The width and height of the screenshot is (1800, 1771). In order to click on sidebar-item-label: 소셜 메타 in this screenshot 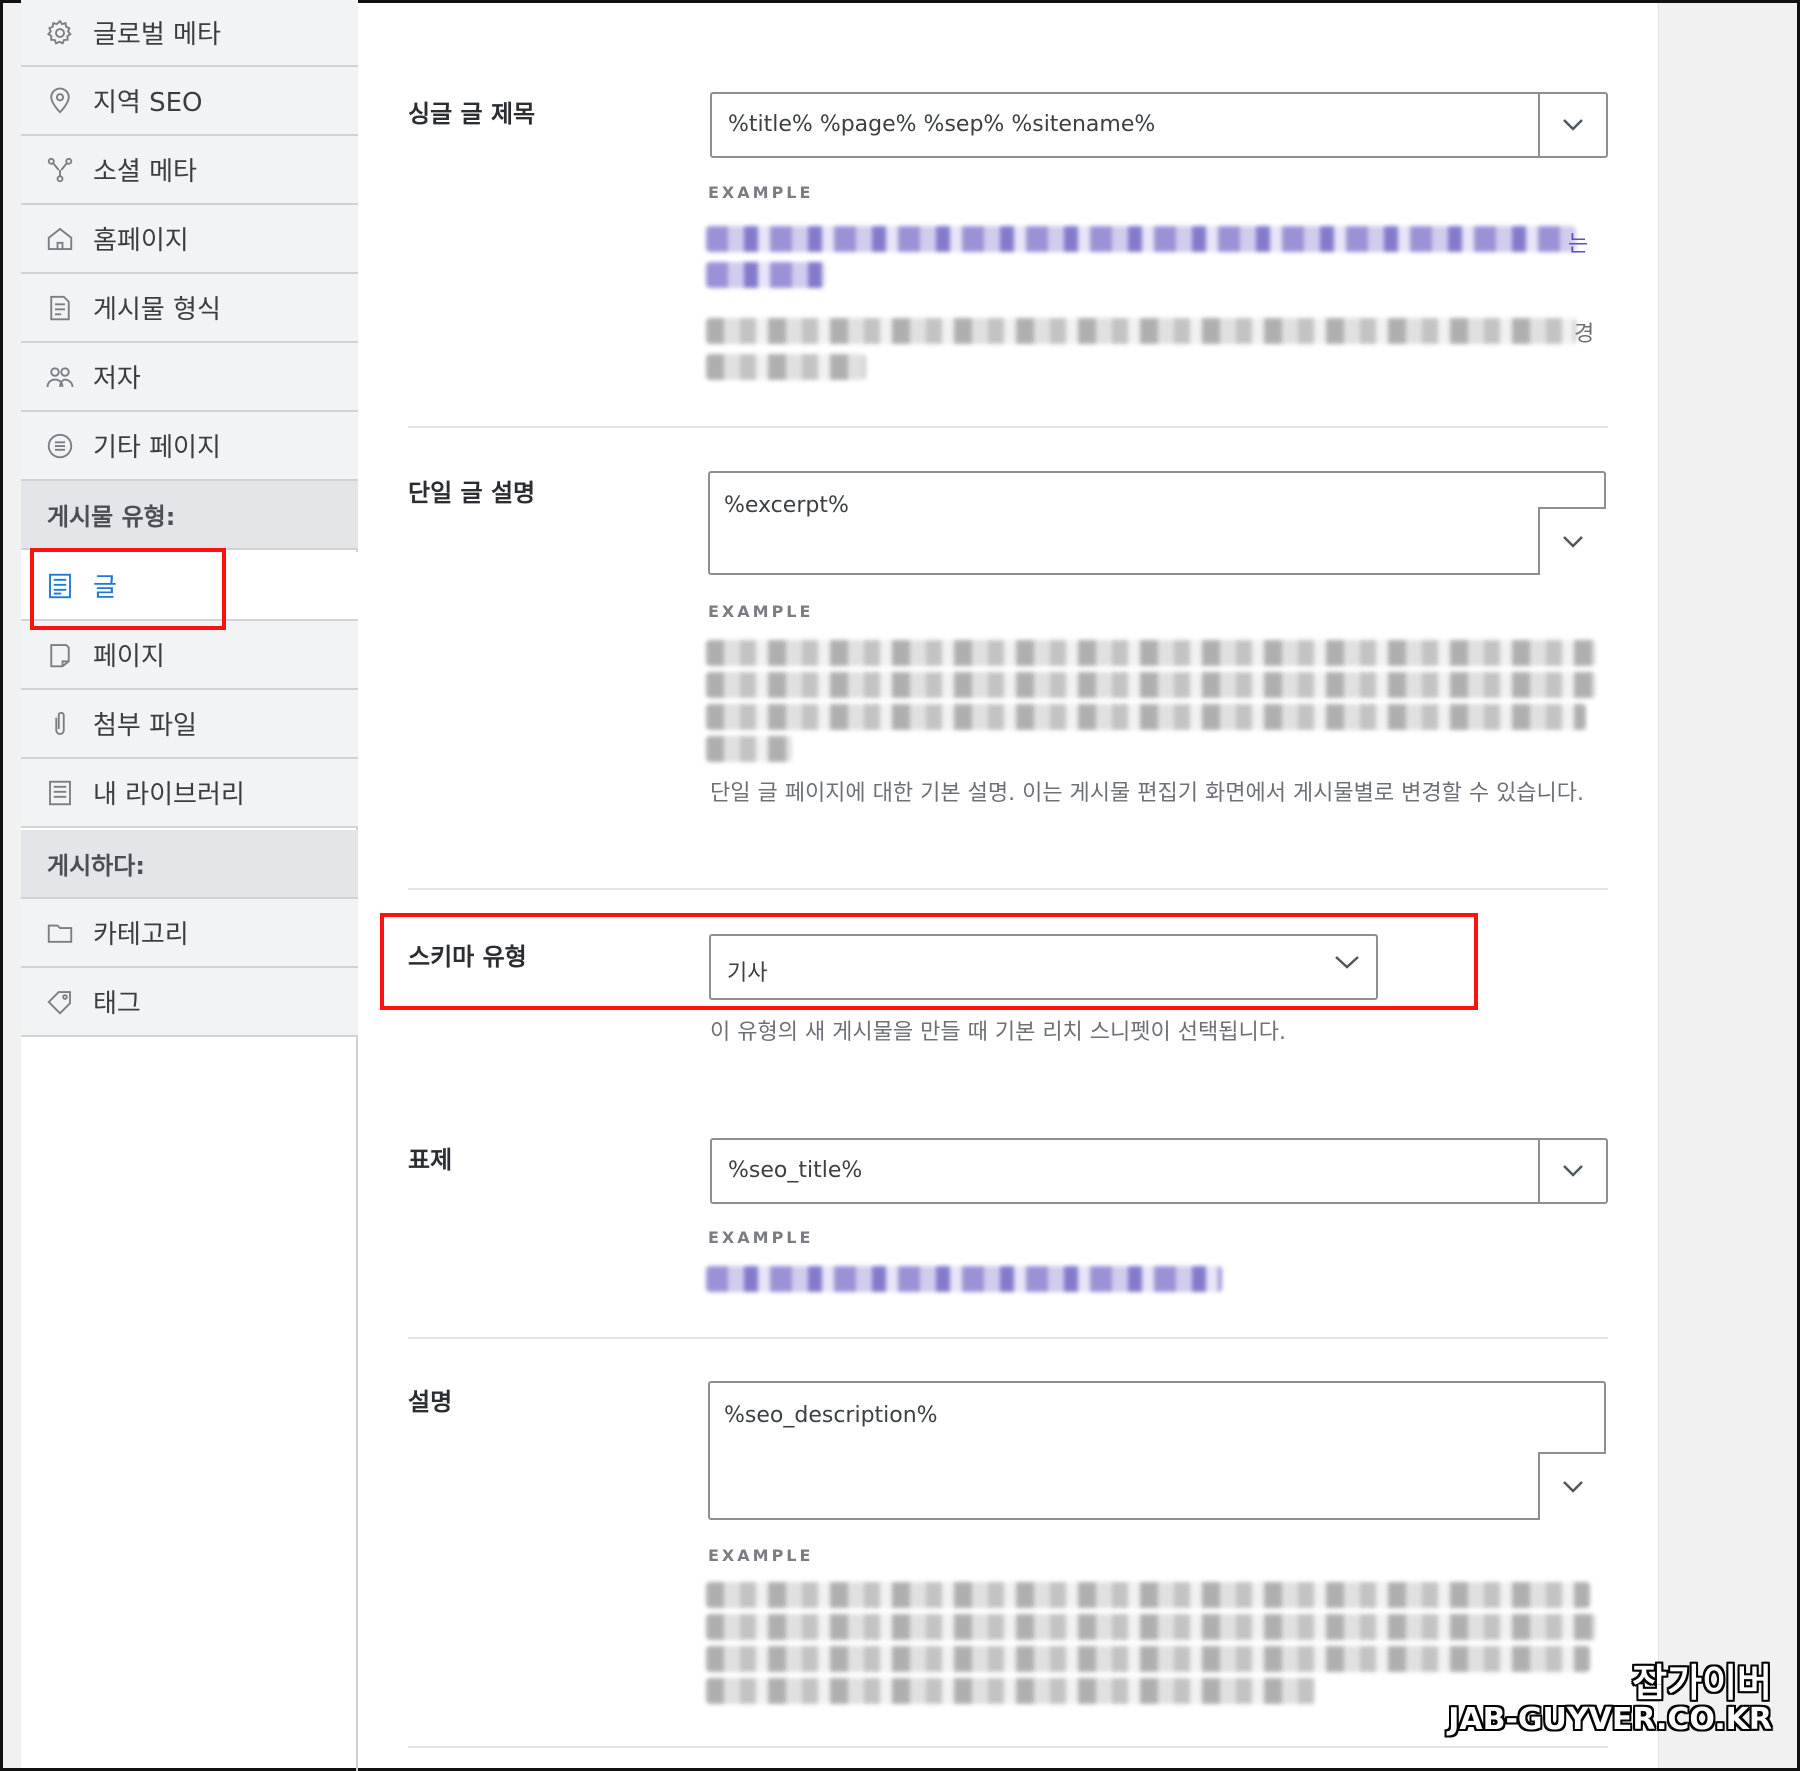, I will do `click(145, 172)`.